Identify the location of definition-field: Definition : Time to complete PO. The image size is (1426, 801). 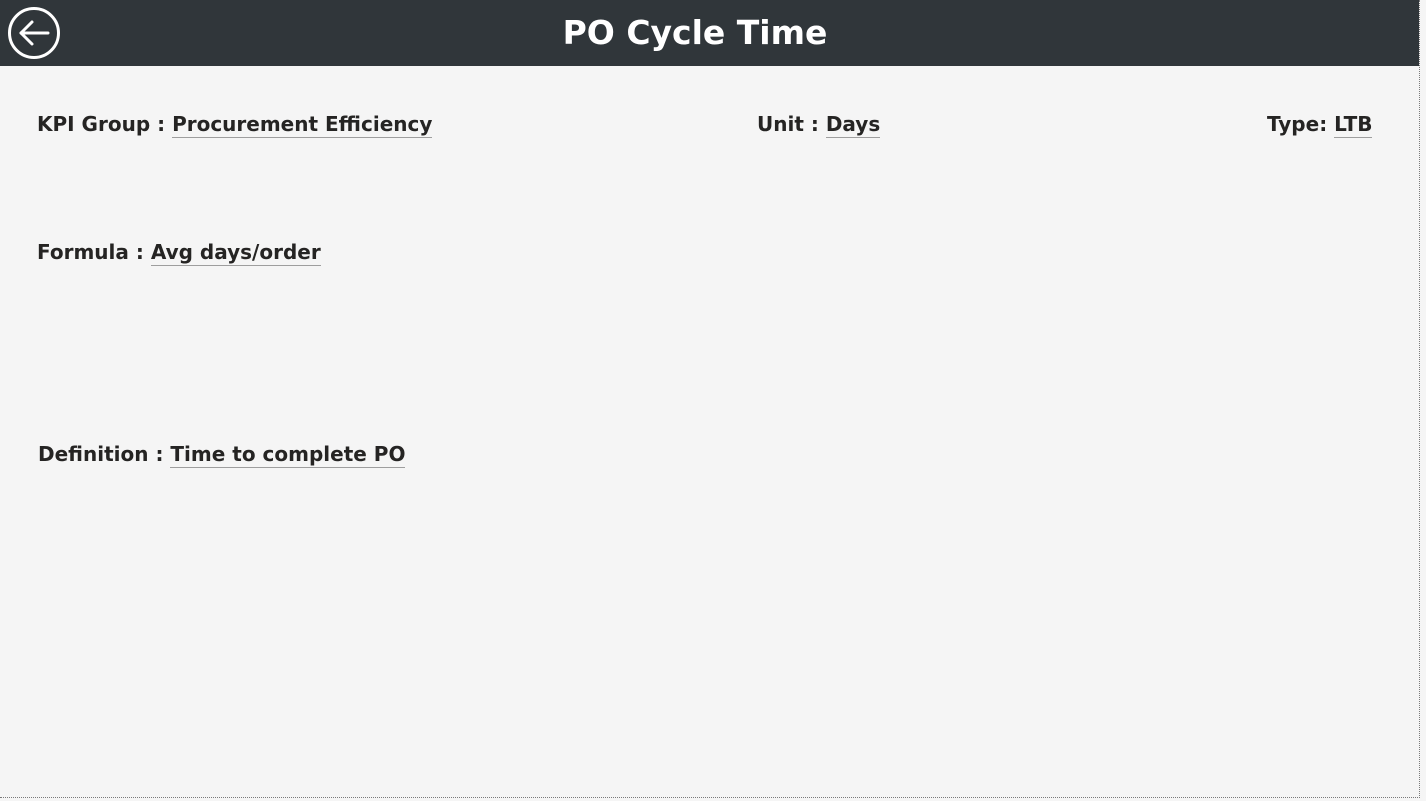
(222, 454).